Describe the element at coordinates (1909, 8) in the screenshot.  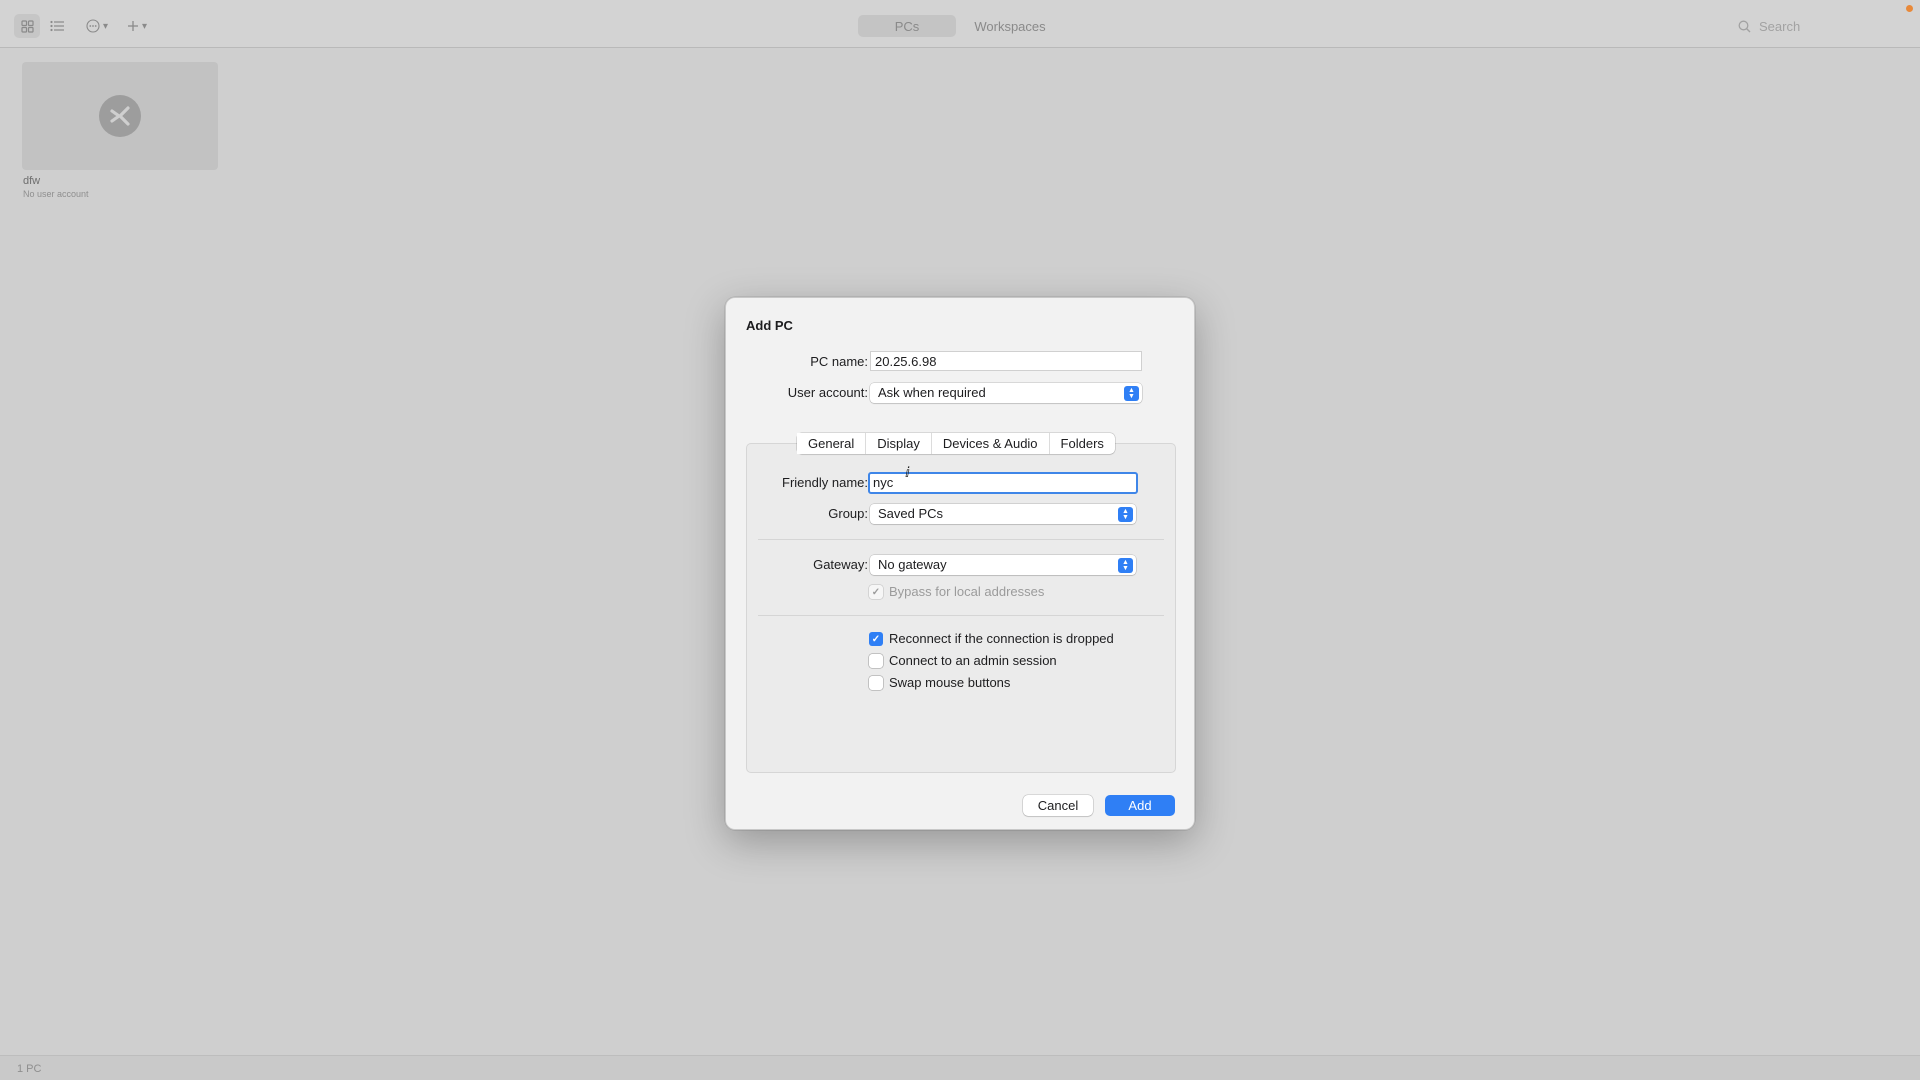
I see `window-close-button` at that location.